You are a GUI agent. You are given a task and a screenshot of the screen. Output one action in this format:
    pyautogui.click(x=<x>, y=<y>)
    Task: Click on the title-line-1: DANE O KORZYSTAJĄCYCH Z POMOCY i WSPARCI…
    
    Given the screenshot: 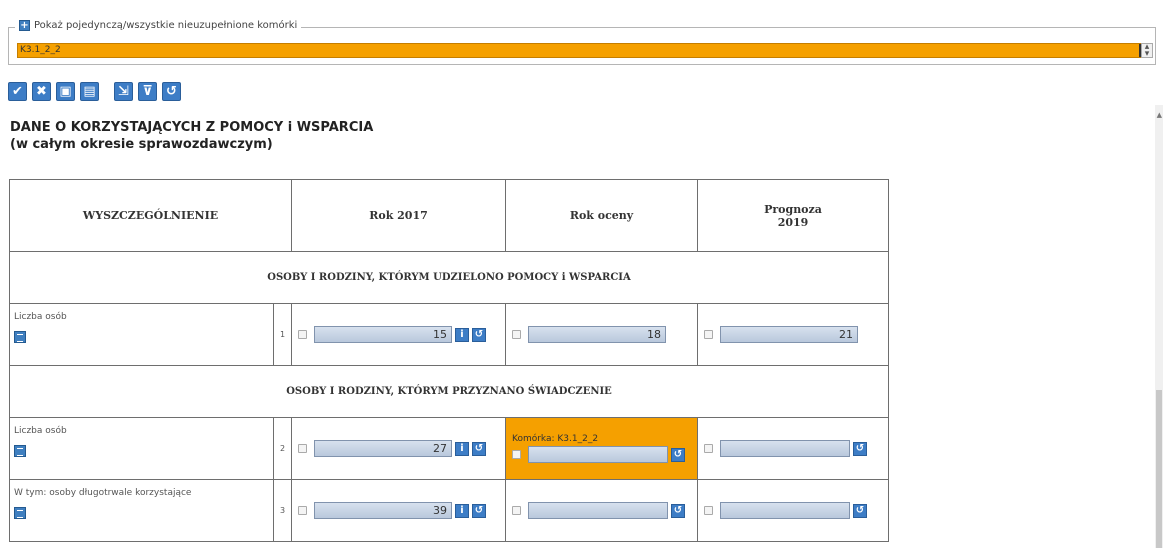 What is the action you would take?
    pyautogui.click(x=192, y=127)
    